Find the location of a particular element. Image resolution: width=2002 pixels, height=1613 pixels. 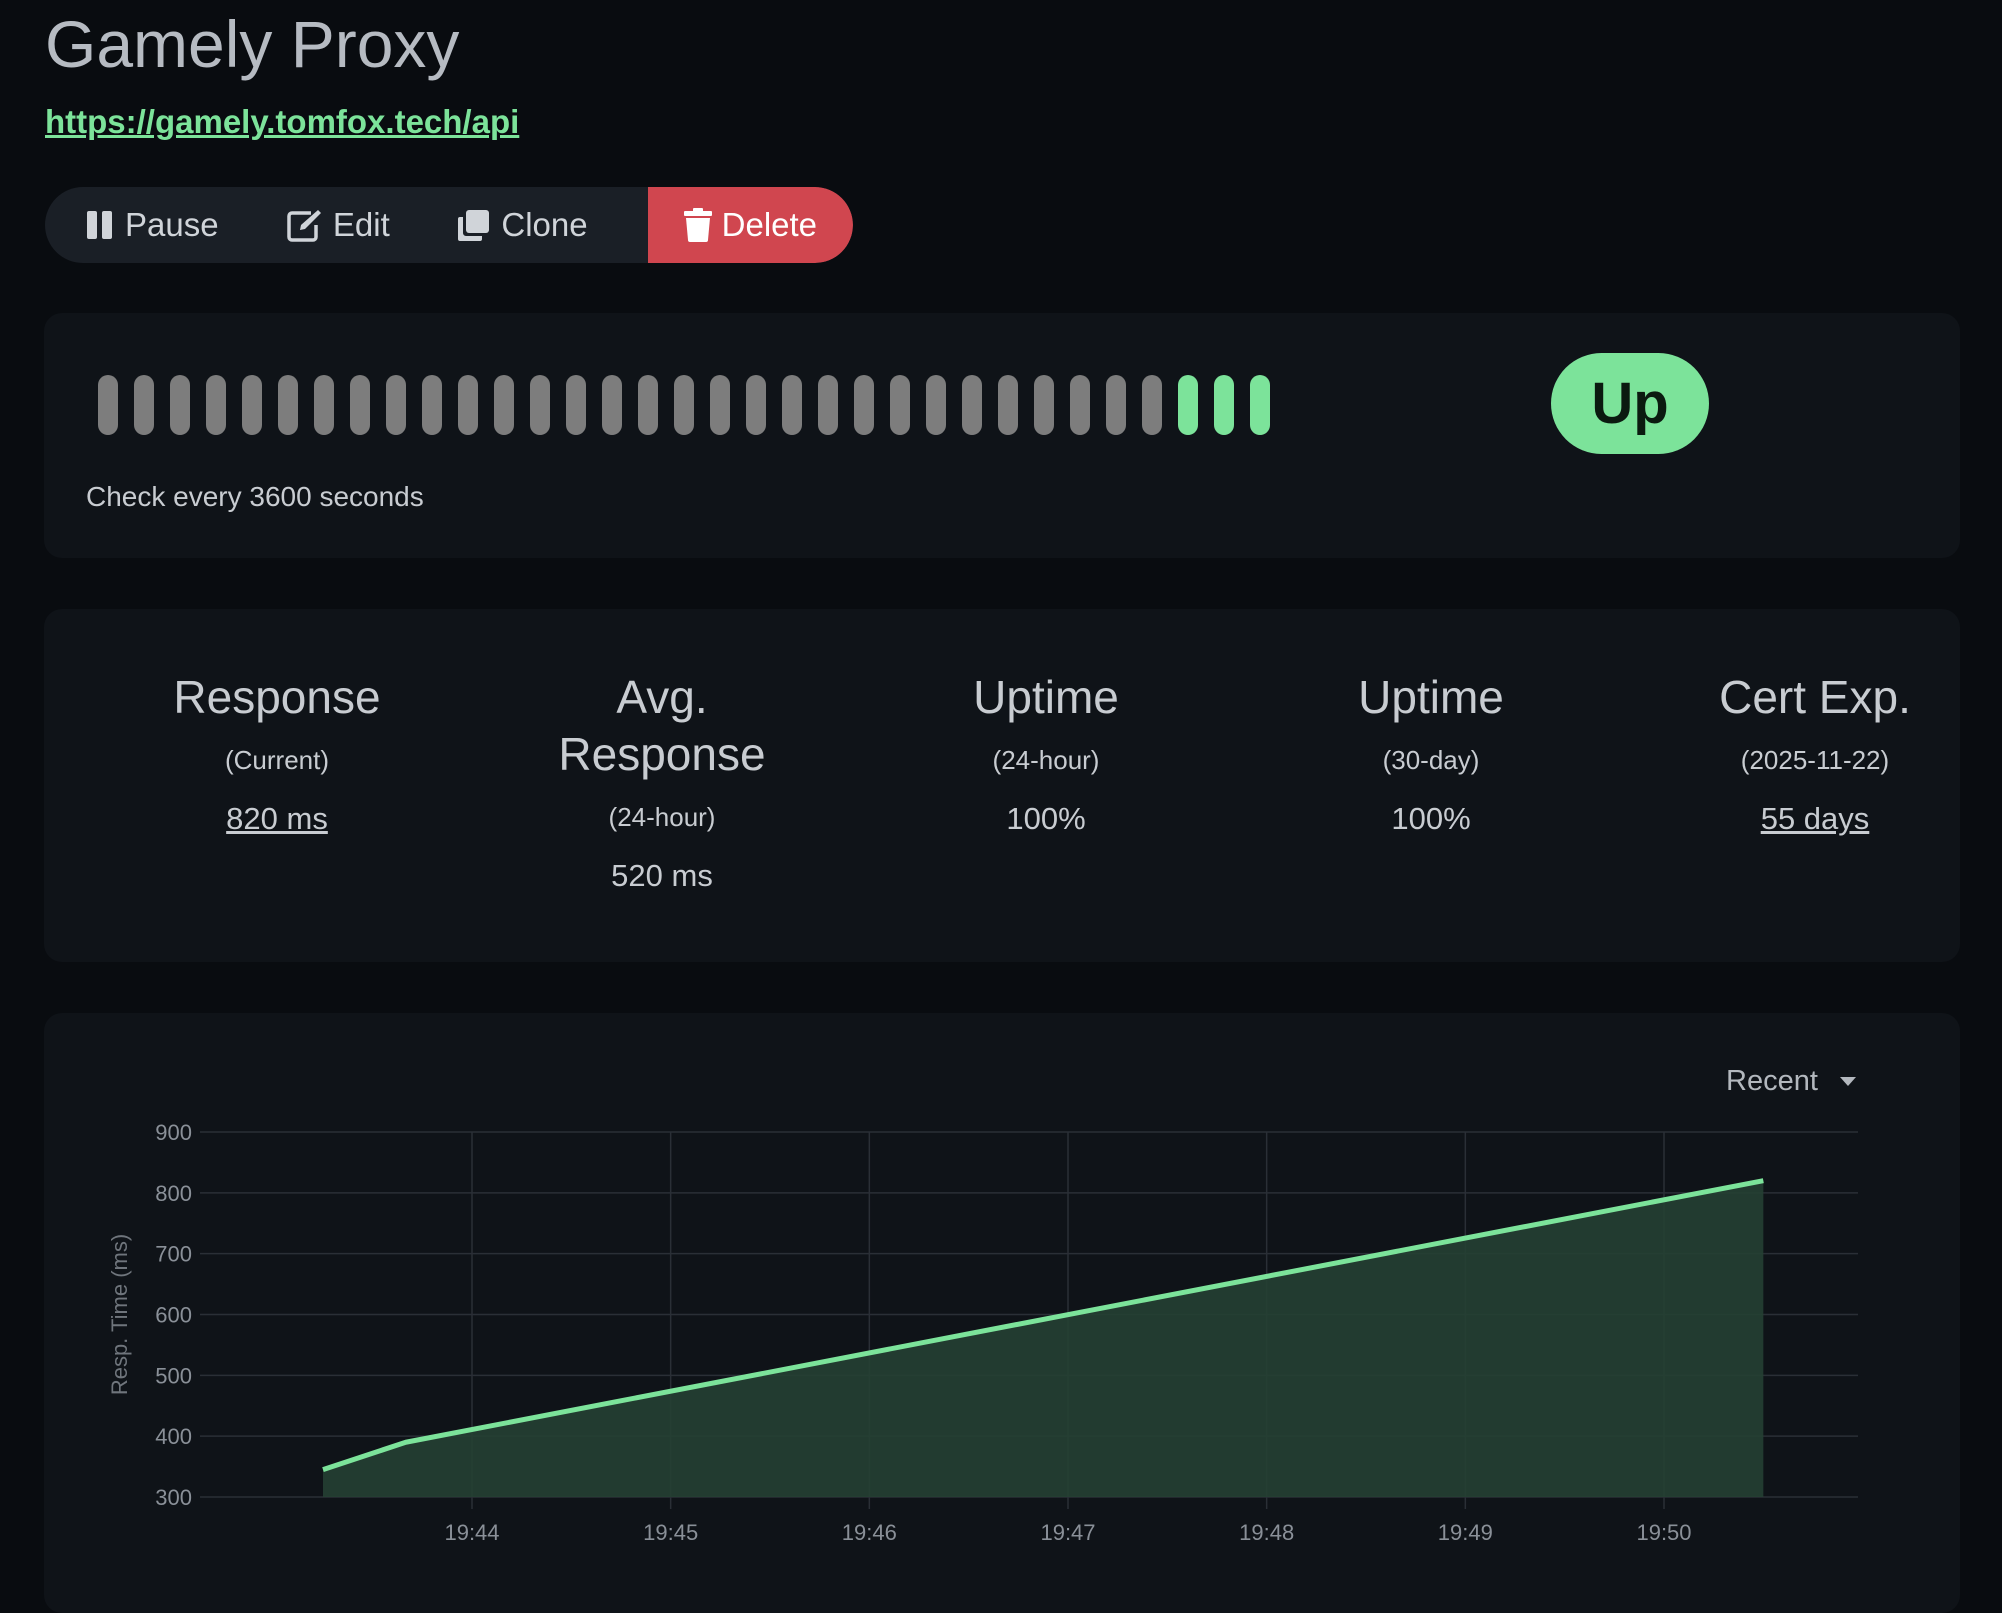

trash-icon is located at coordinates (698, 225).